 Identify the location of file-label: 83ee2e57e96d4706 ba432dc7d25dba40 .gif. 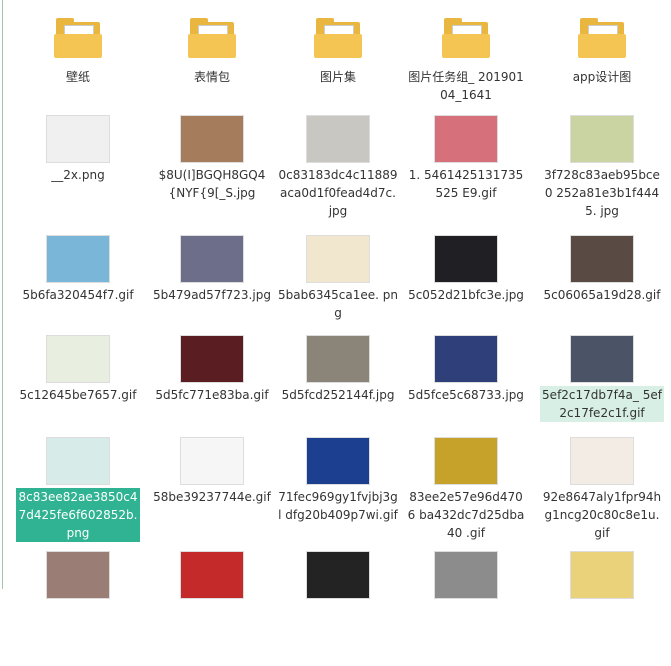
(466, 515).